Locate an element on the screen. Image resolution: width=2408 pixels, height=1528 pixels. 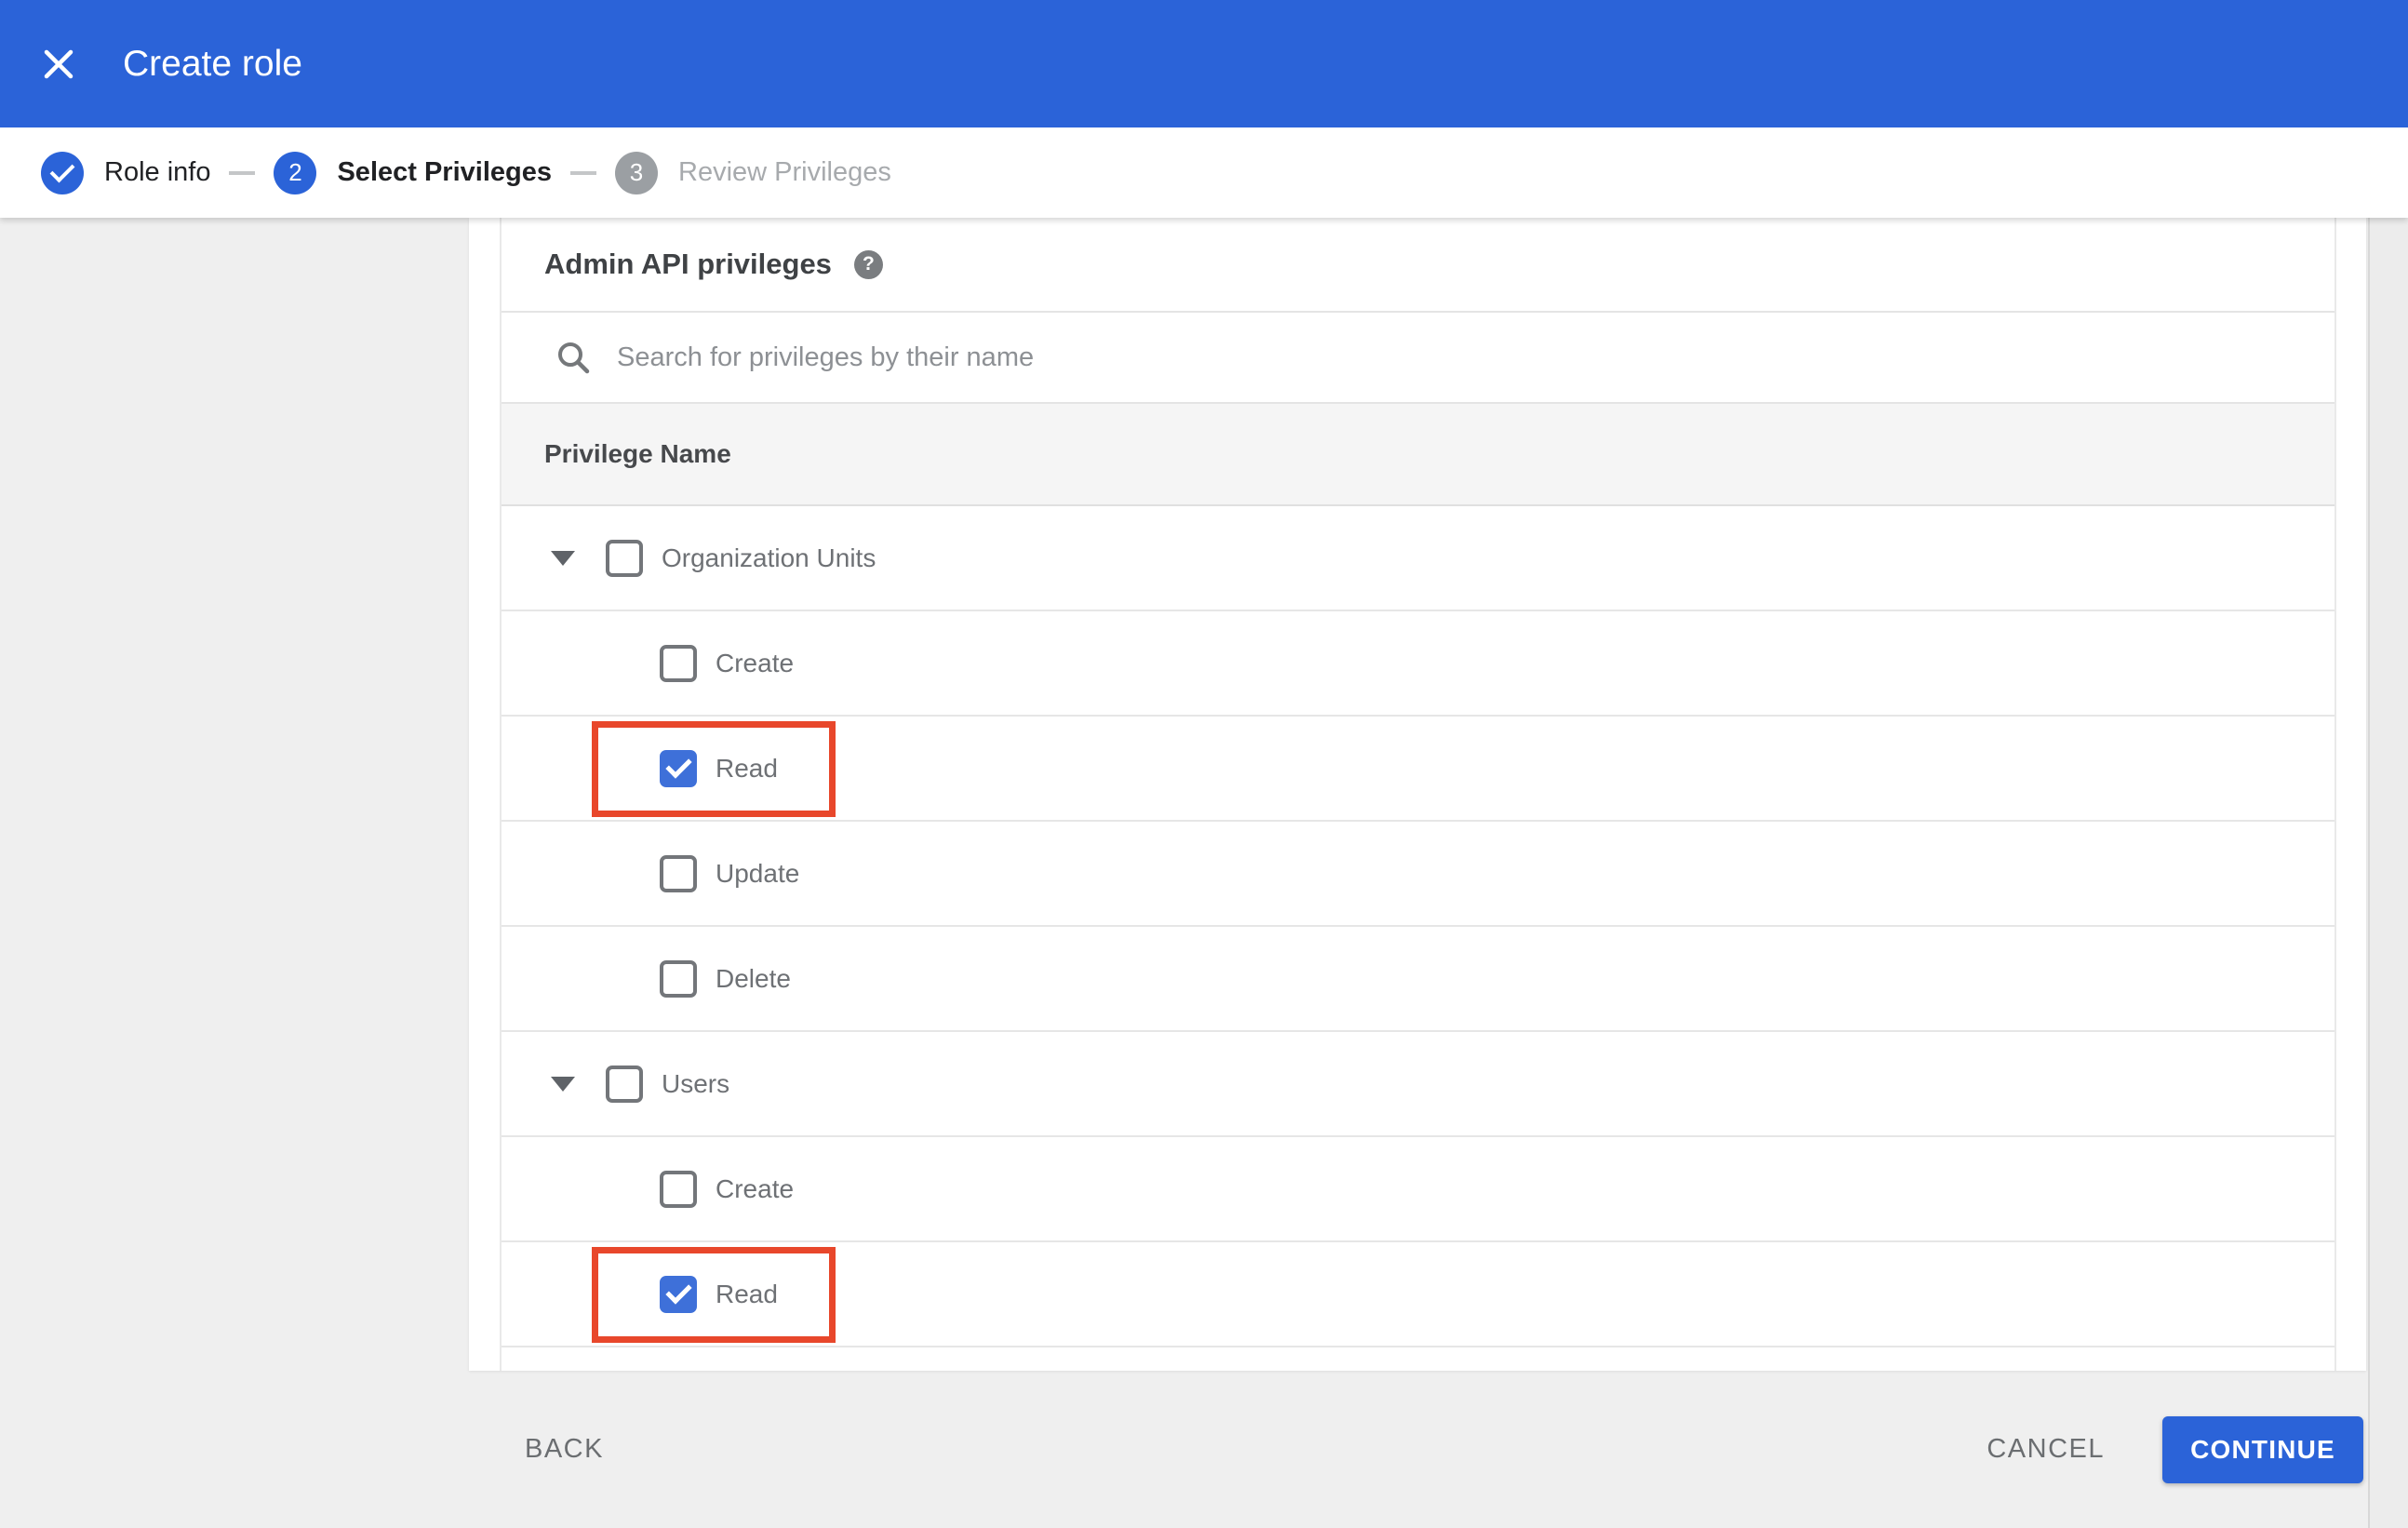
privilege-group-label: Users is located at coordinates (696, 1084).